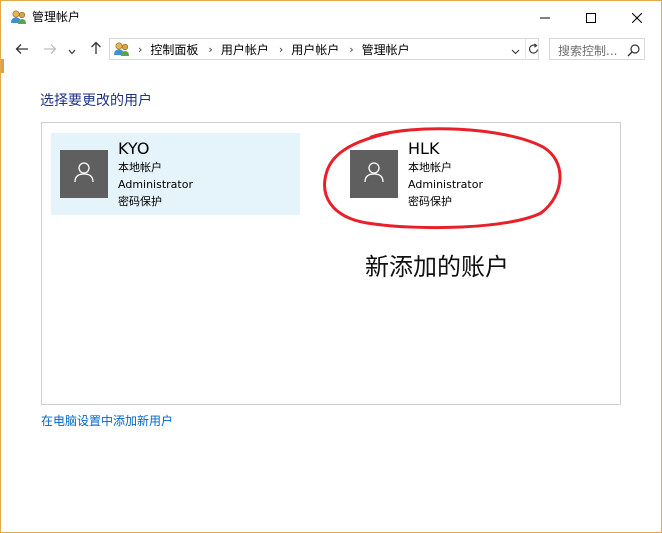 This screenshot has width=662, height=533. What do you see at coordinates (174, 49) in the screenshot?
I see `breadcrumb-control-panel: 控制面板` at bounding box center [174, 49].